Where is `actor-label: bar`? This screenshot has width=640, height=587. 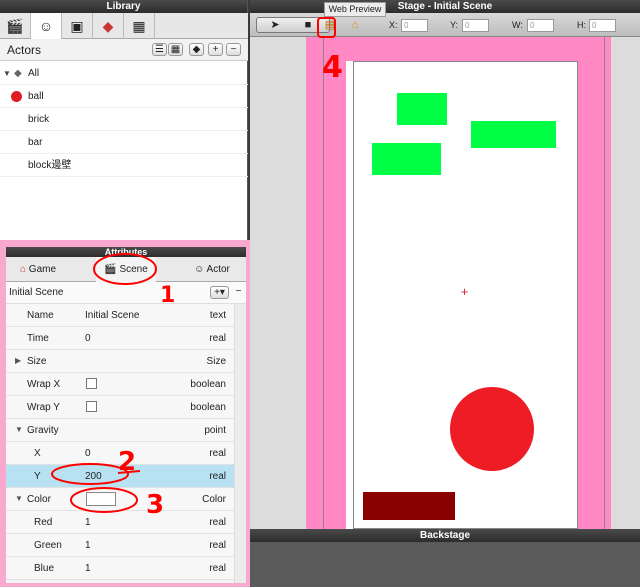
actor-label: bar is located at coordinates (35, 142).